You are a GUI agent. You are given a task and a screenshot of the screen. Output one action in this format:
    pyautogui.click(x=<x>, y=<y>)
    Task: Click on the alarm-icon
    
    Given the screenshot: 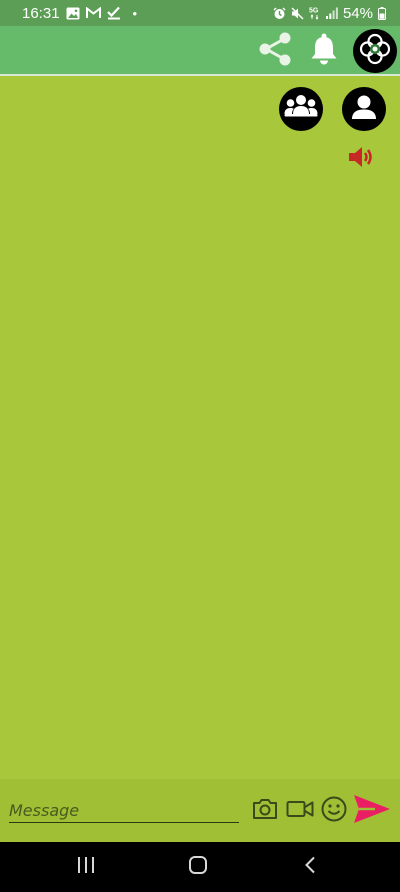 What is the action you would take?
    pyautogui.click(x=279, y=13)
    